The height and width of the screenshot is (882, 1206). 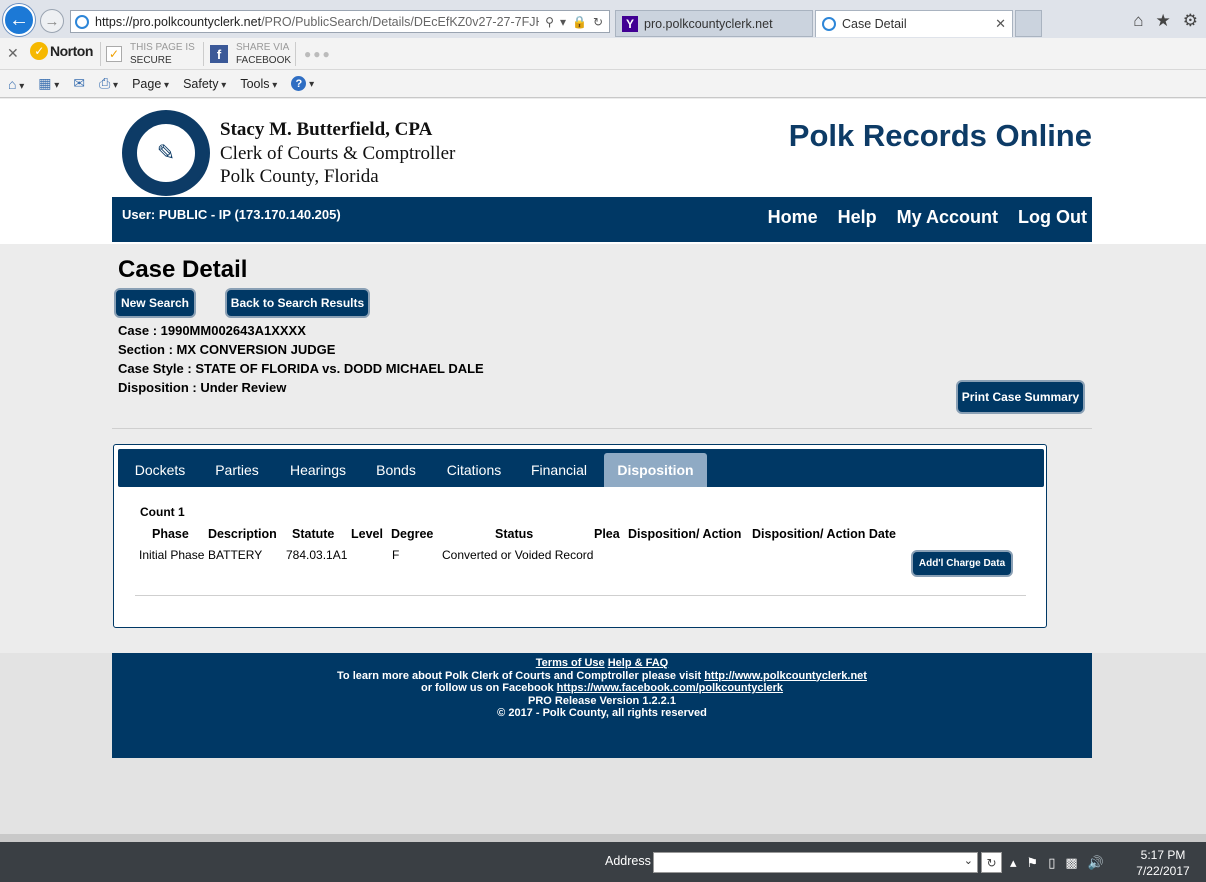 I want to click on tools-menu: Tools, so click(x=258, y=84).